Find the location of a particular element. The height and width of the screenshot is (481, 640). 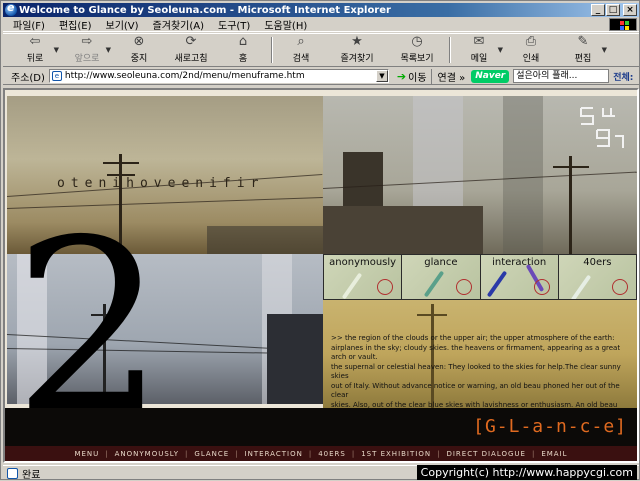

tile-glance: glance is located at coordinates (441, 277).